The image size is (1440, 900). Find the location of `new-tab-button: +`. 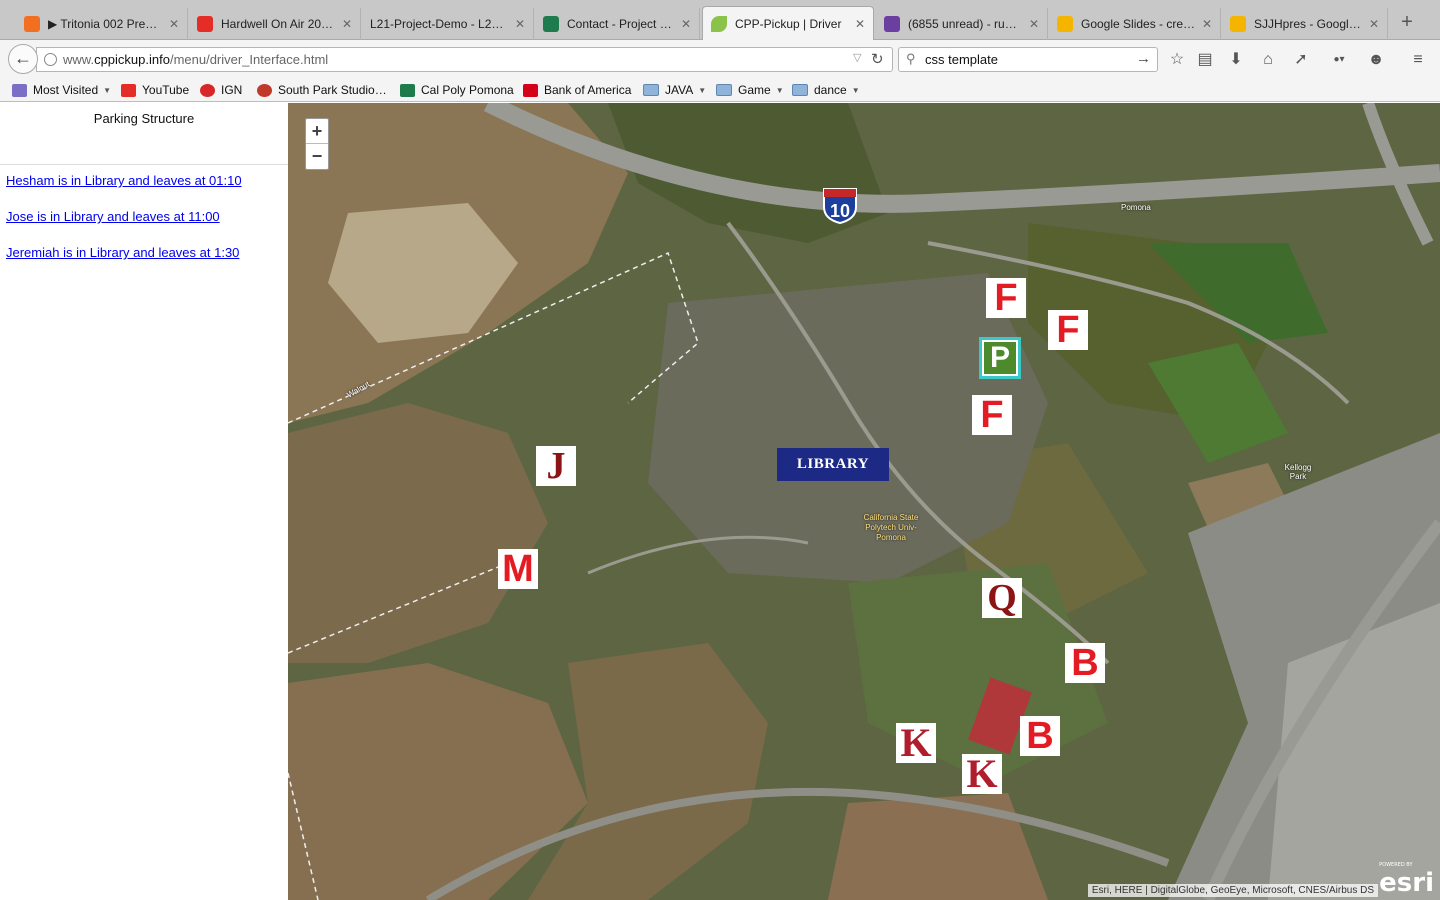

new-tab-button: + is located at coordinates (1407, 22).